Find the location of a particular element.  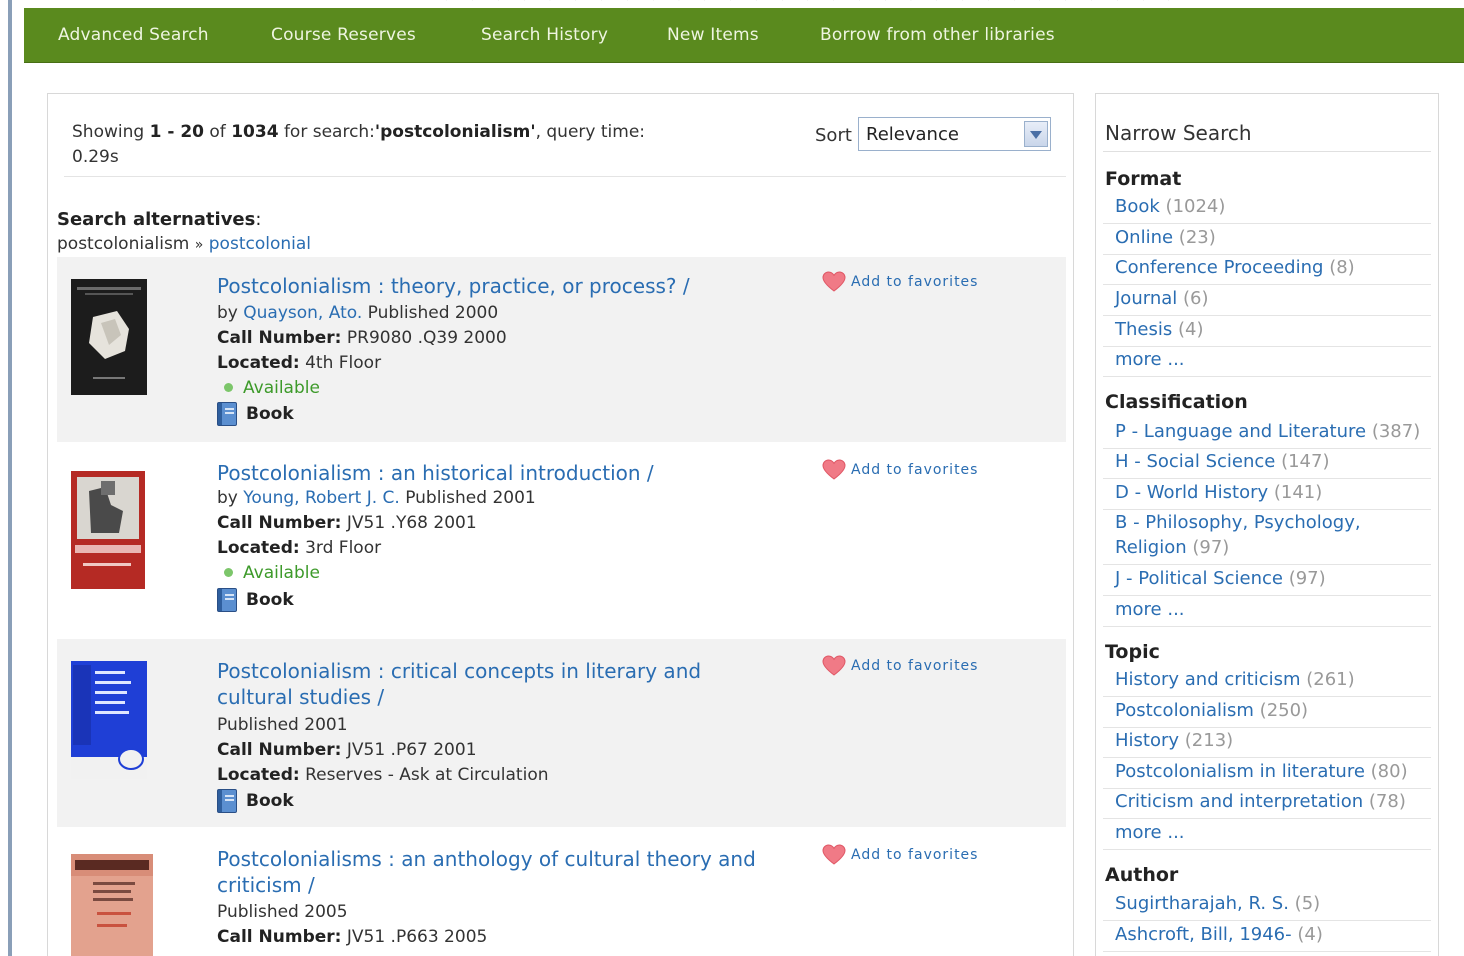

facet-item-format: Conference Proceeding (8) is located at coordinates (1267, 269).